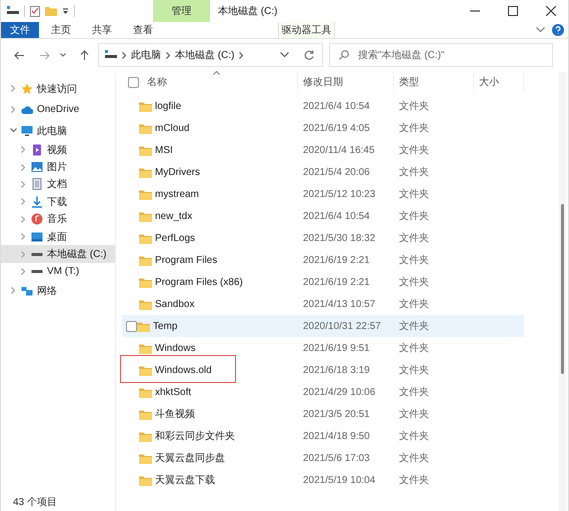  Describe the element at coordinates (58, 254) in the screenshot. I see `nav-item: 本地磁盘 (C:)` at that location.